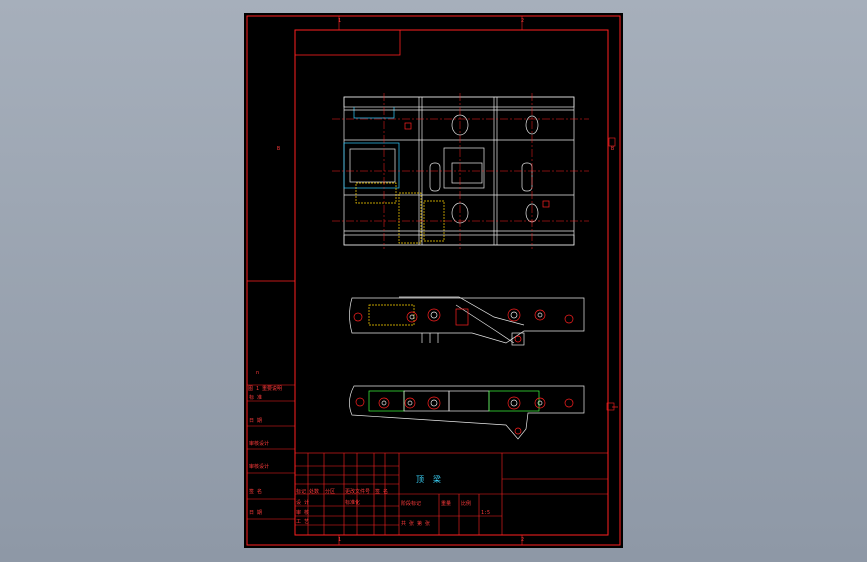  I want to click on stage-label: 阶段标记, so click(411, 504).